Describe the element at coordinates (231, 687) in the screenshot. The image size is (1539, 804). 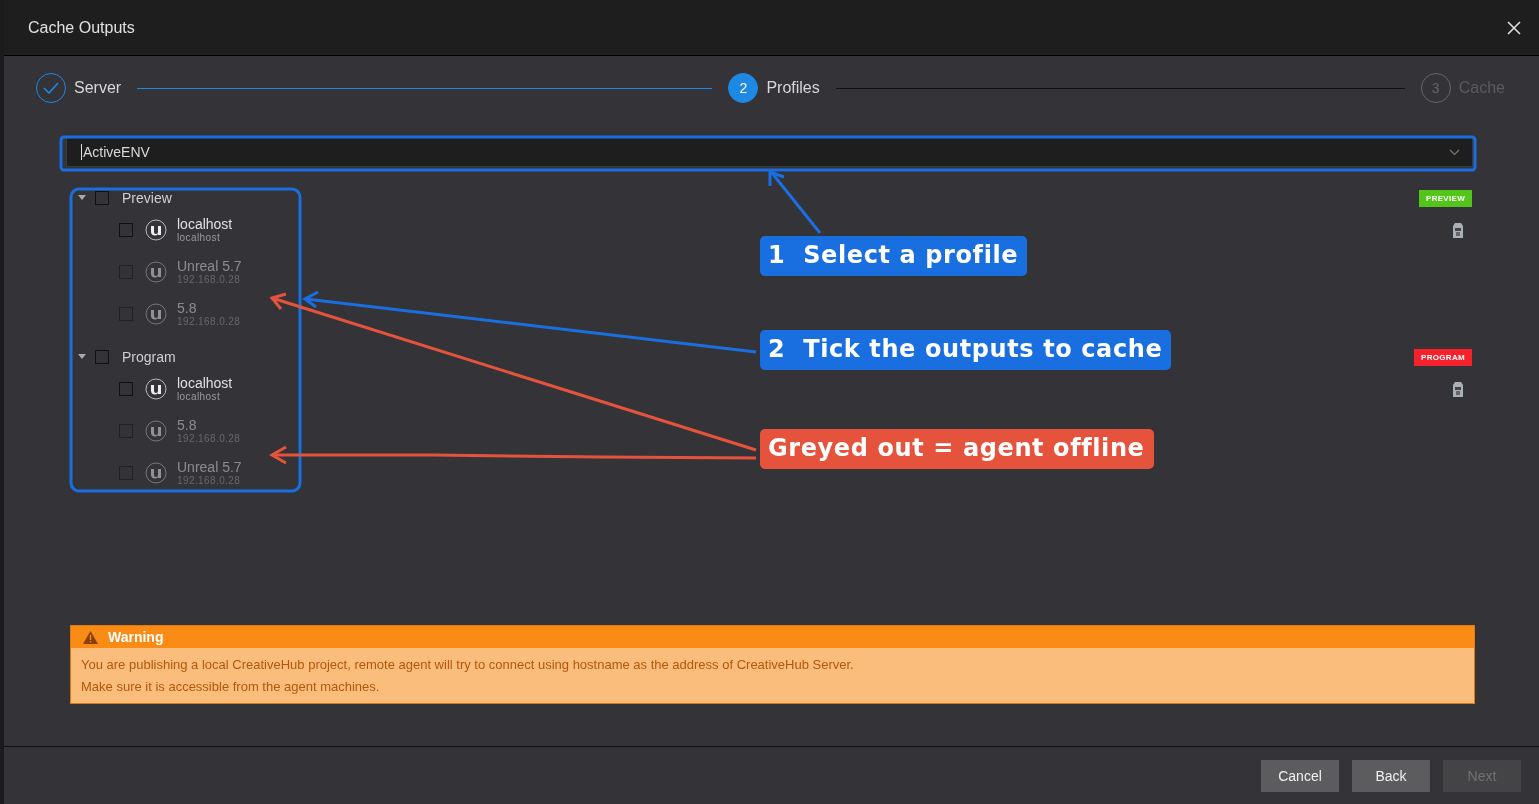
I see `warning-text: Make sure it is accessible from the agent machines.` at that location.